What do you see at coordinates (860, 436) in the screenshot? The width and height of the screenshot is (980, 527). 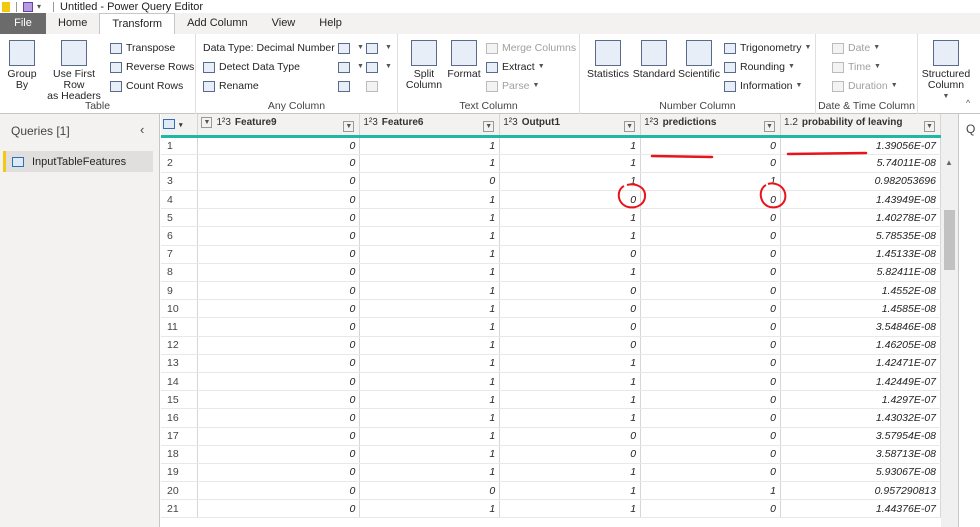 I see `table-cell: 3.57954E-08` at bounding box center [860, 436].